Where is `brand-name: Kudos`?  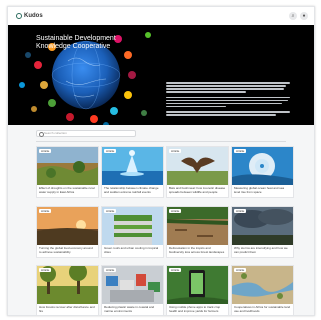 brand-name: Kudos is located at coordinates (33, 16).